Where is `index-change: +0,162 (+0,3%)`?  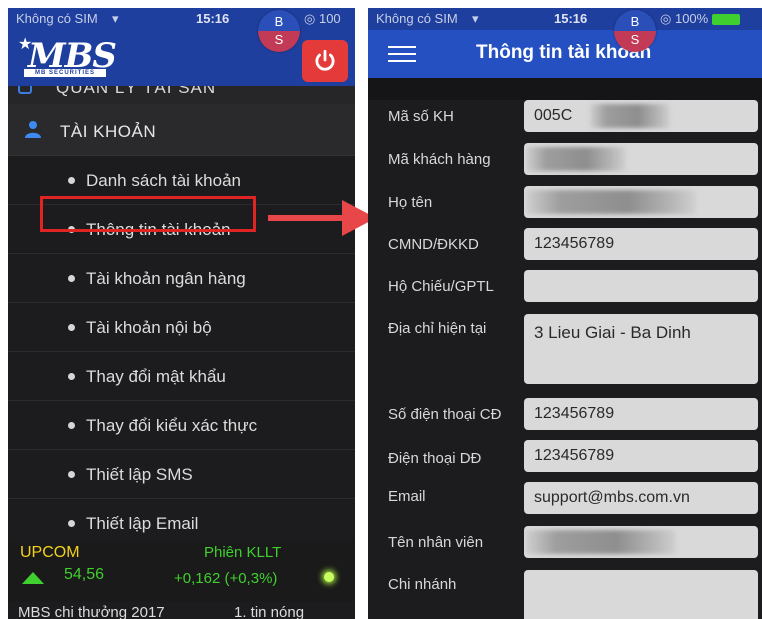 index-change: +0,162 (+0,3%) is located at coordinates (226, 578).